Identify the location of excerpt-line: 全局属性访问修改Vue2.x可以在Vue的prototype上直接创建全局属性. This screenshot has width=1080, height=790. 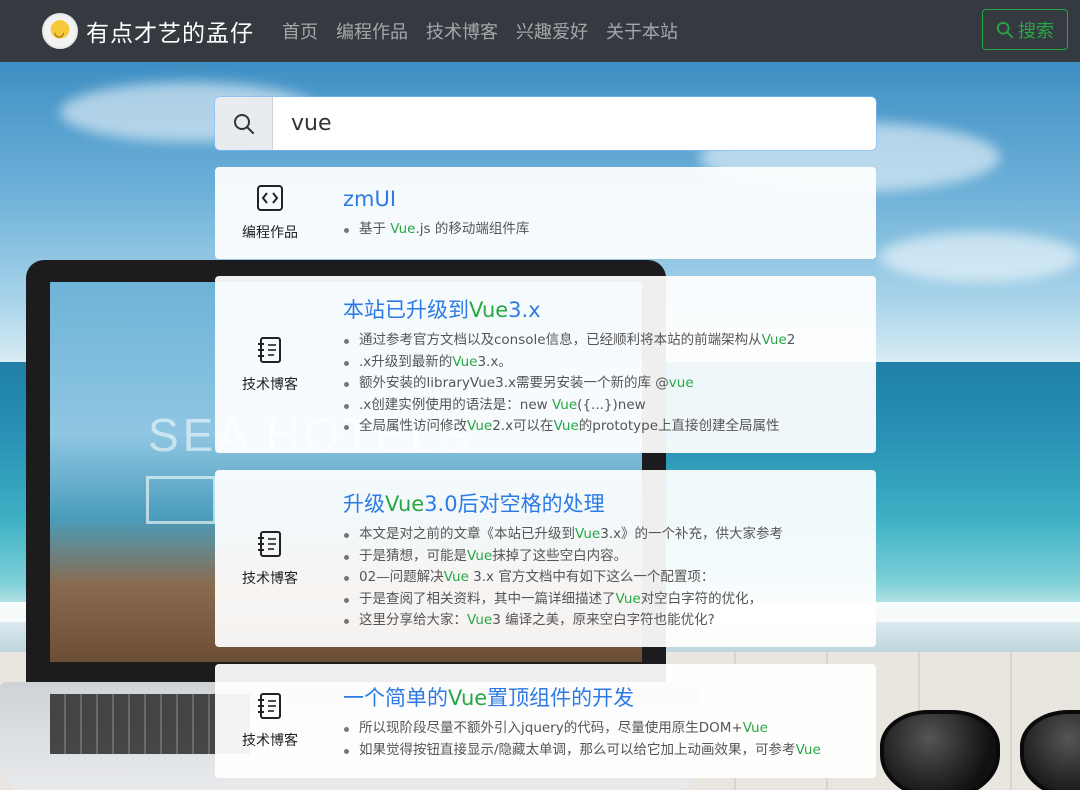
(603, 427).